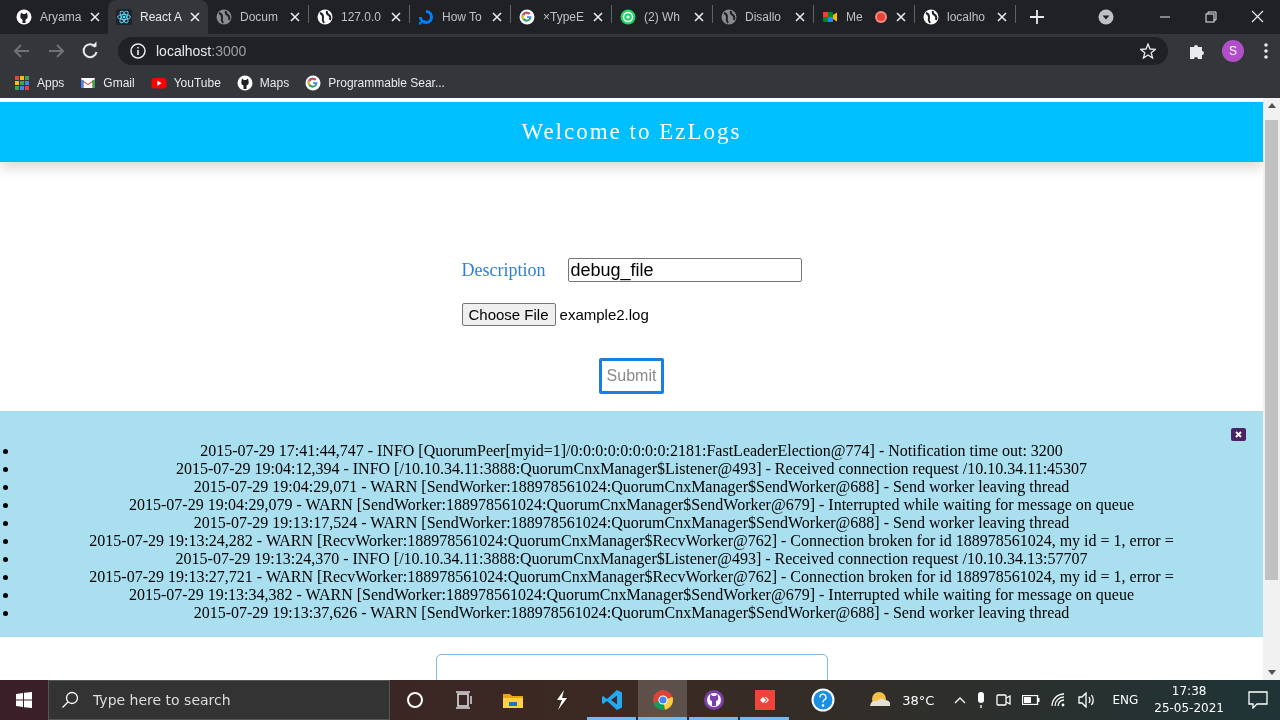 This screenshot has width=1280, height=720. Describe the element at coordinates (24, 700) in the screenshot. I see `windows-logo-icon` at that location.